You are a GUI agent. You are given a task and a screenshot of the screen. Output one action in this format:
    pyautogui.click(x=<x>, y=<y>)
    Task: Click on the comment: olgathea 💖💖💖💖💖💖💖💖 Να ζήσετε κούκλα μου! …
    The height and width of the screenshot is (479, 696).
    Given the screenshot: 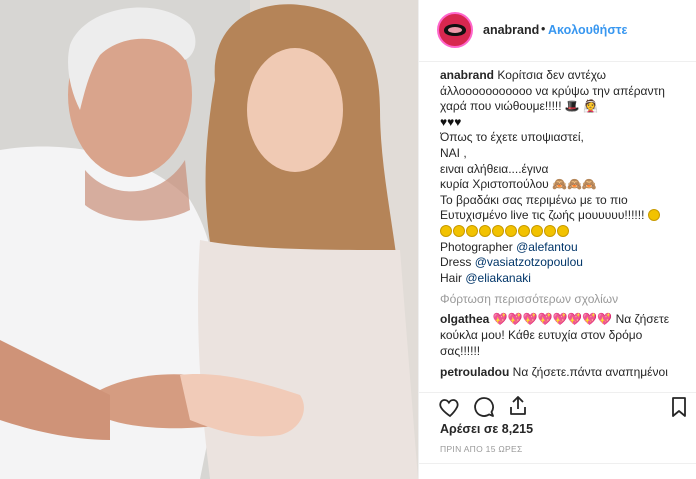 What is the action you would take?
    pyautogui.click(x=562, y=335)
    